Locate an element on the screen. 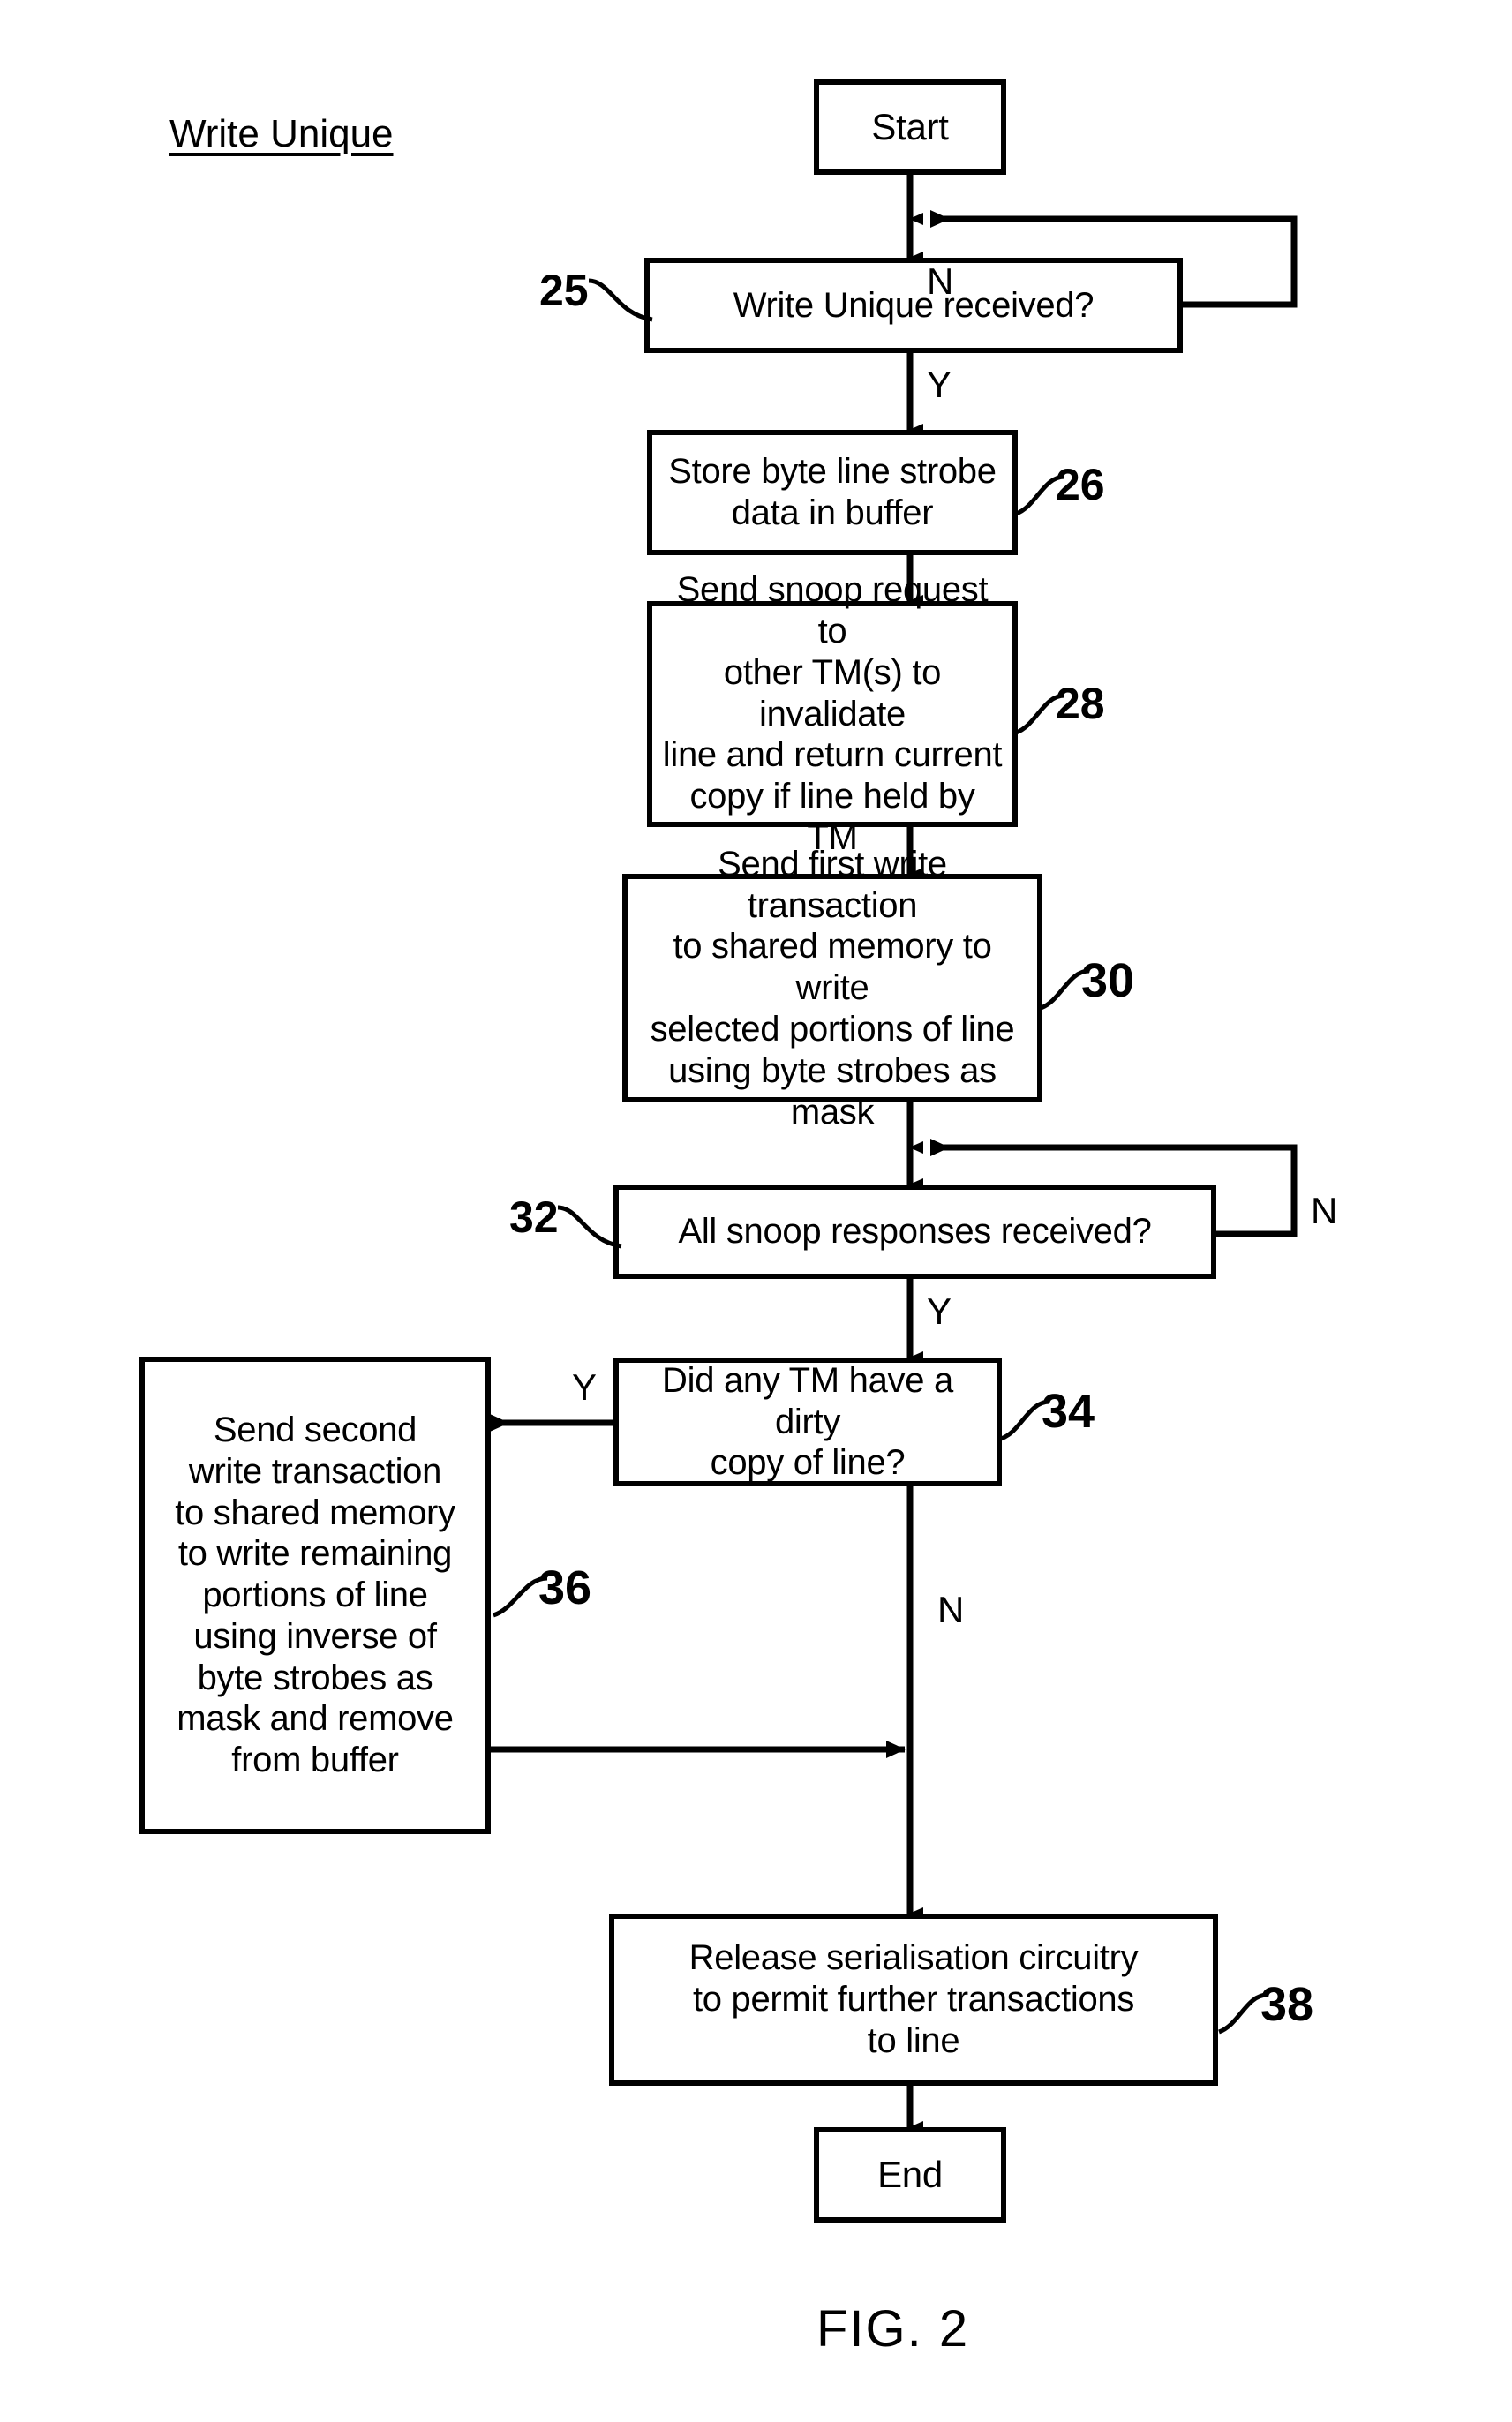 Image resolution: width=1512 pixels, height=2422 pixels. node-all-snoop-responses: All snoop responses received? is located at coordinates (914, 1232).